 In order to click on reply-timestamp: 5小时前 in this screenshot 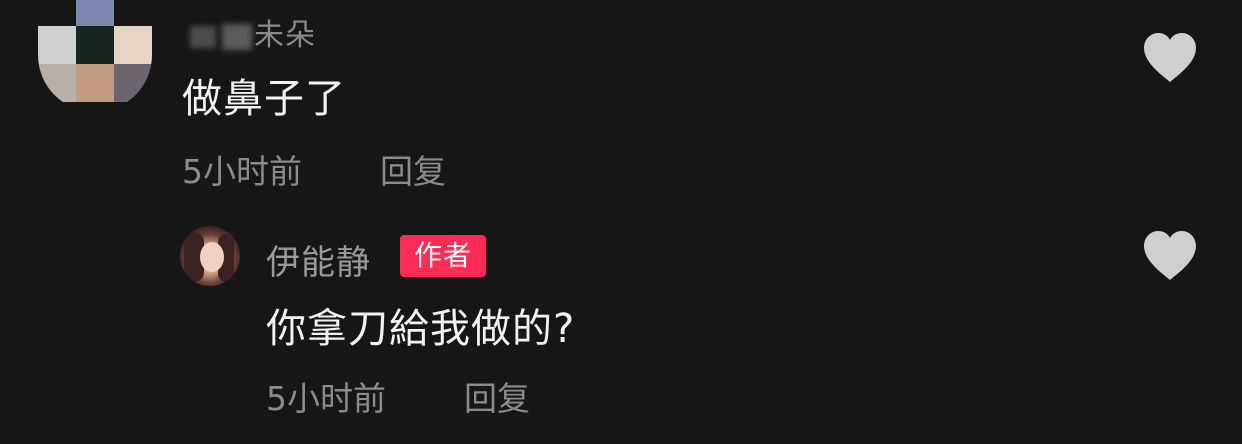, I will do `click(326, 398)`.